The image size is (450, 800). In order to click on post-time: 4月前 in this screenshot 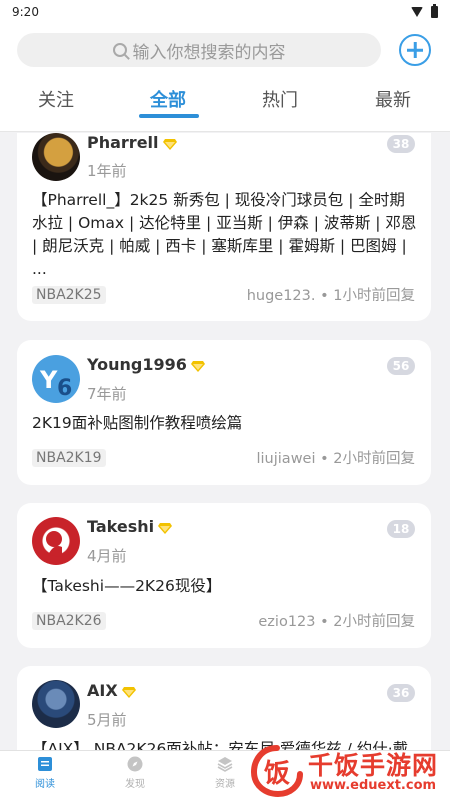, I will do `click(107, 556)`.